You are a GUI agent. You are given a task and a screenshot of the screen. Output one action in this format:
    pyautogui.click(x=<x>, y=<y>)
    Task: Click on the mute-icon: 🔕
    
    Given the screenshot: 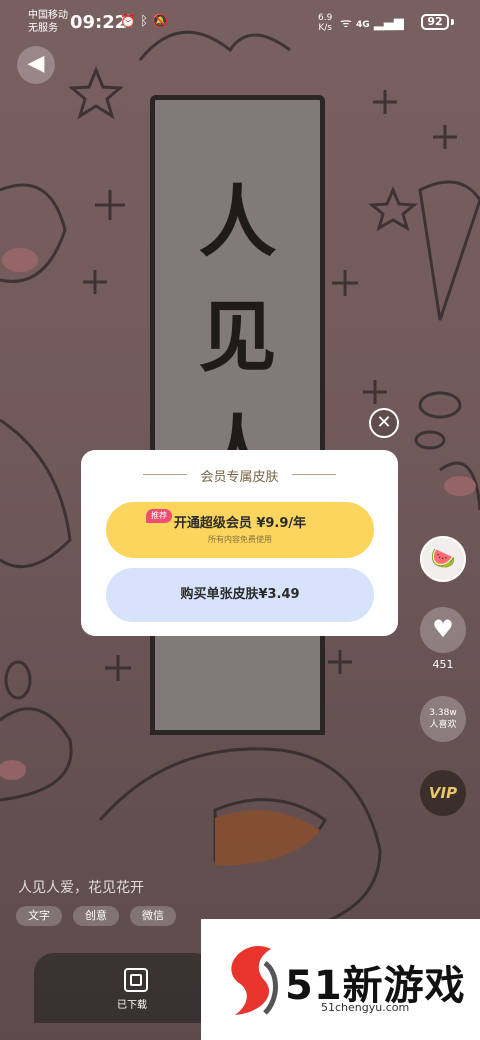 What is the action you would take?
    pyautogui.click(x=162, y=21)
    